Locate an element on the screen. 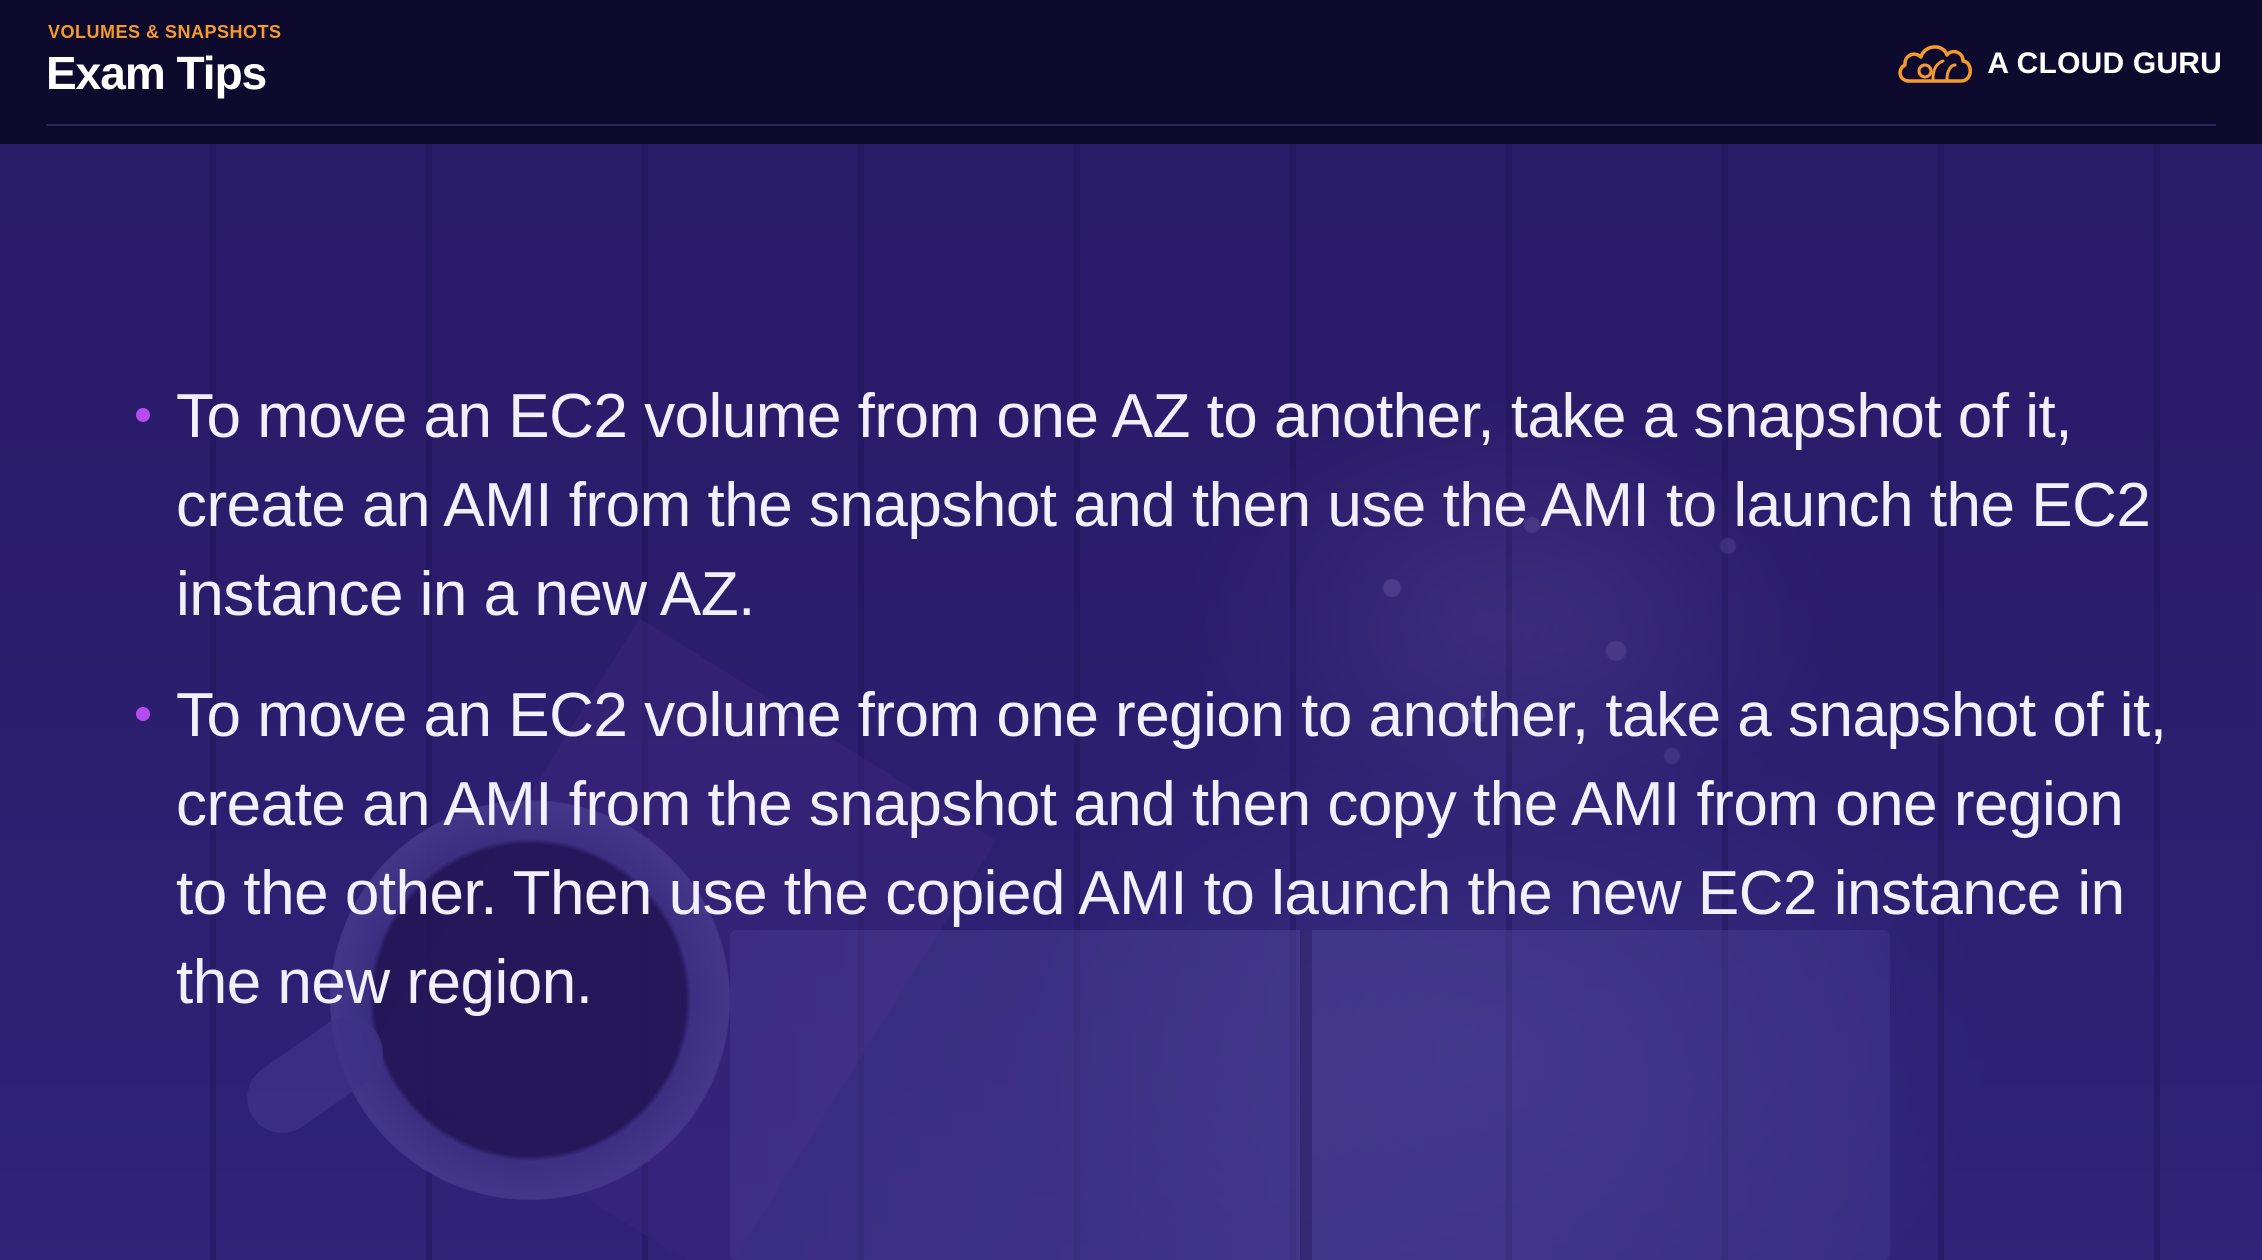 The width and height of the screenshot is (2262, 1260). section-kicker: VOLUMES & SNAPSHOTS is located at coordinates (165, 32).